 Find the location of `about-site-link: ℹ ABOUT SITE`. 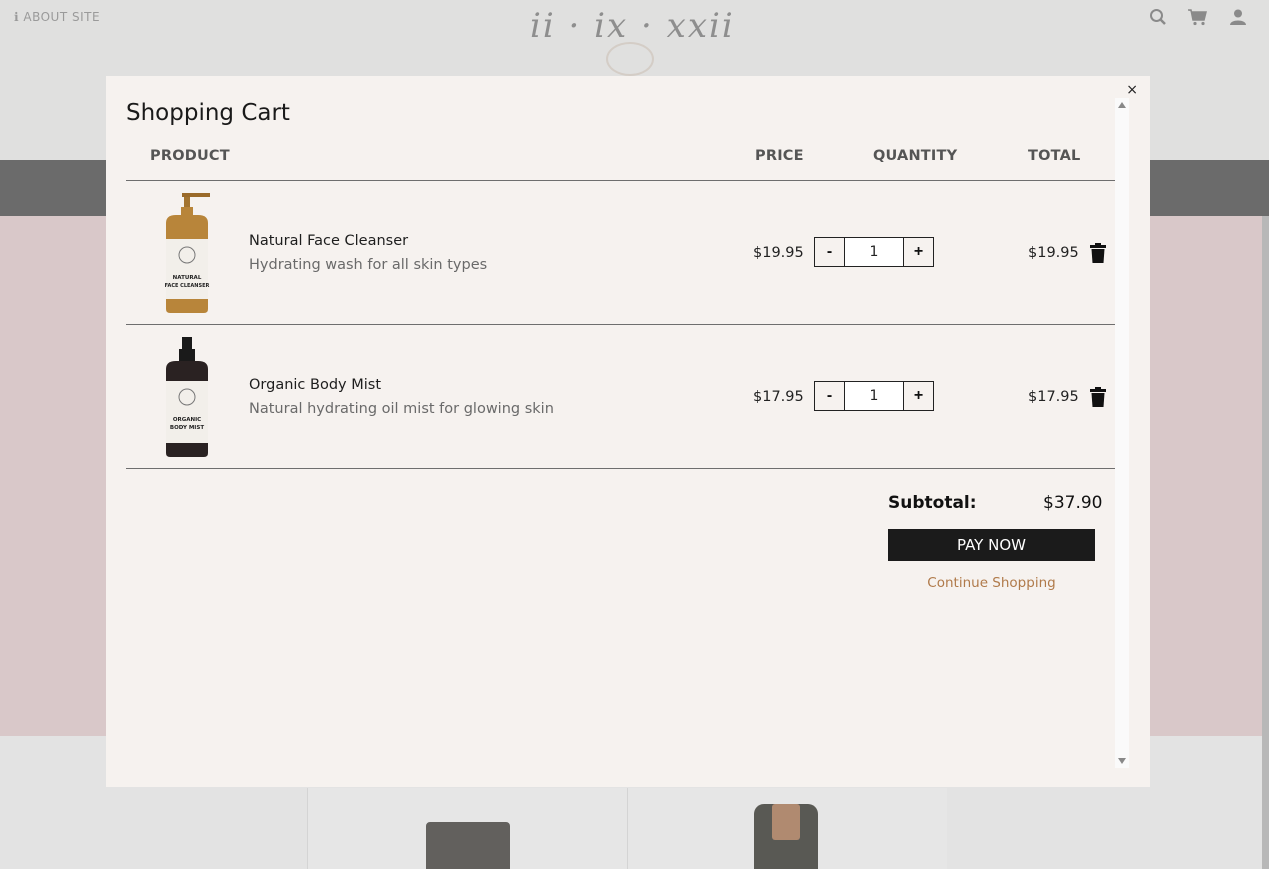

about-site-link: ℹ ABOUT SITE is located at coordinates (57, 17).